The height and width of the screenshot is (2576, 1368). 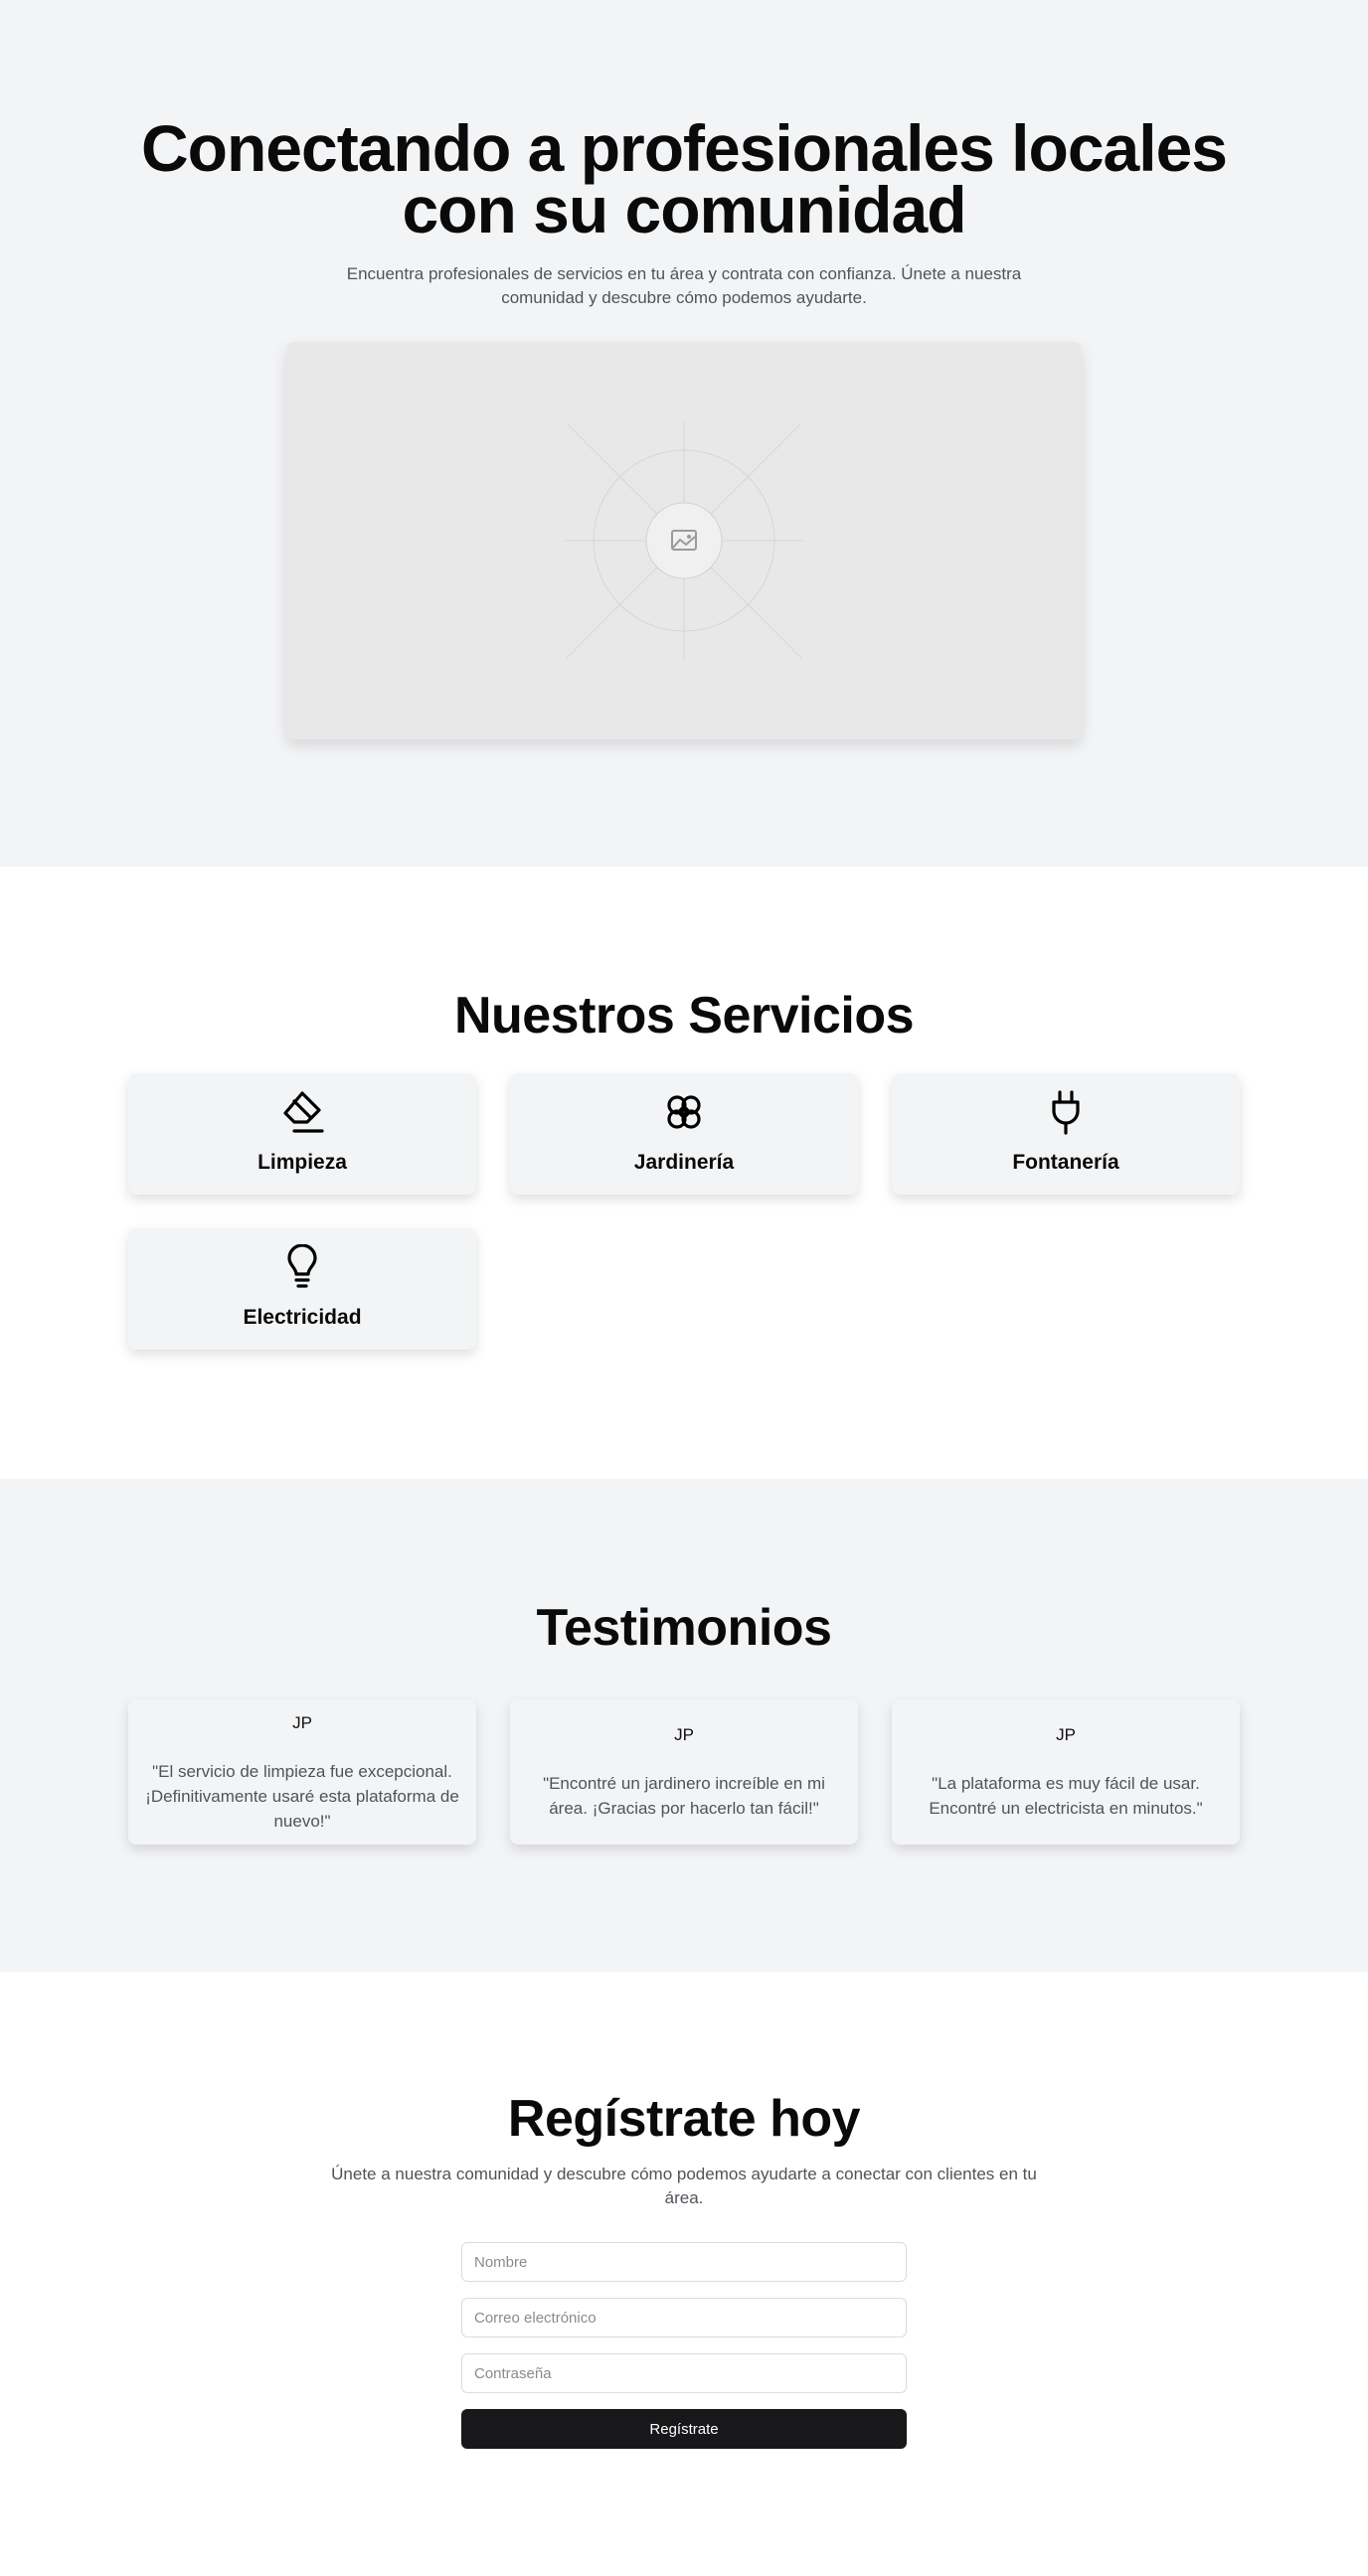 I want to click on password-field, so click(x=684, y=2373).